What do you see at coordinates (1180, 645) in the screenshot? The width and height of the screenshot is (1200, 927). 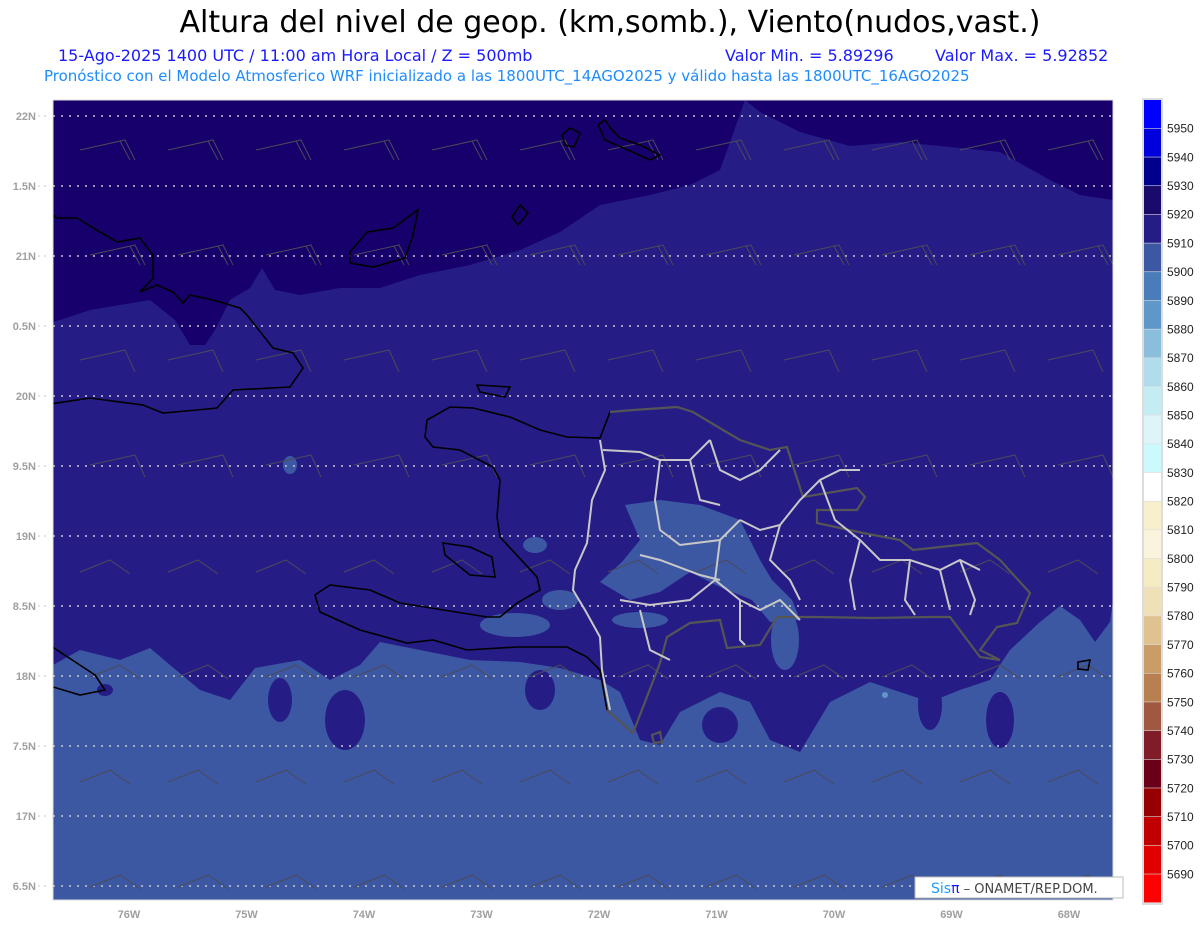 I see `colorbar-label: 5770` at bounding box center [1180, 645].